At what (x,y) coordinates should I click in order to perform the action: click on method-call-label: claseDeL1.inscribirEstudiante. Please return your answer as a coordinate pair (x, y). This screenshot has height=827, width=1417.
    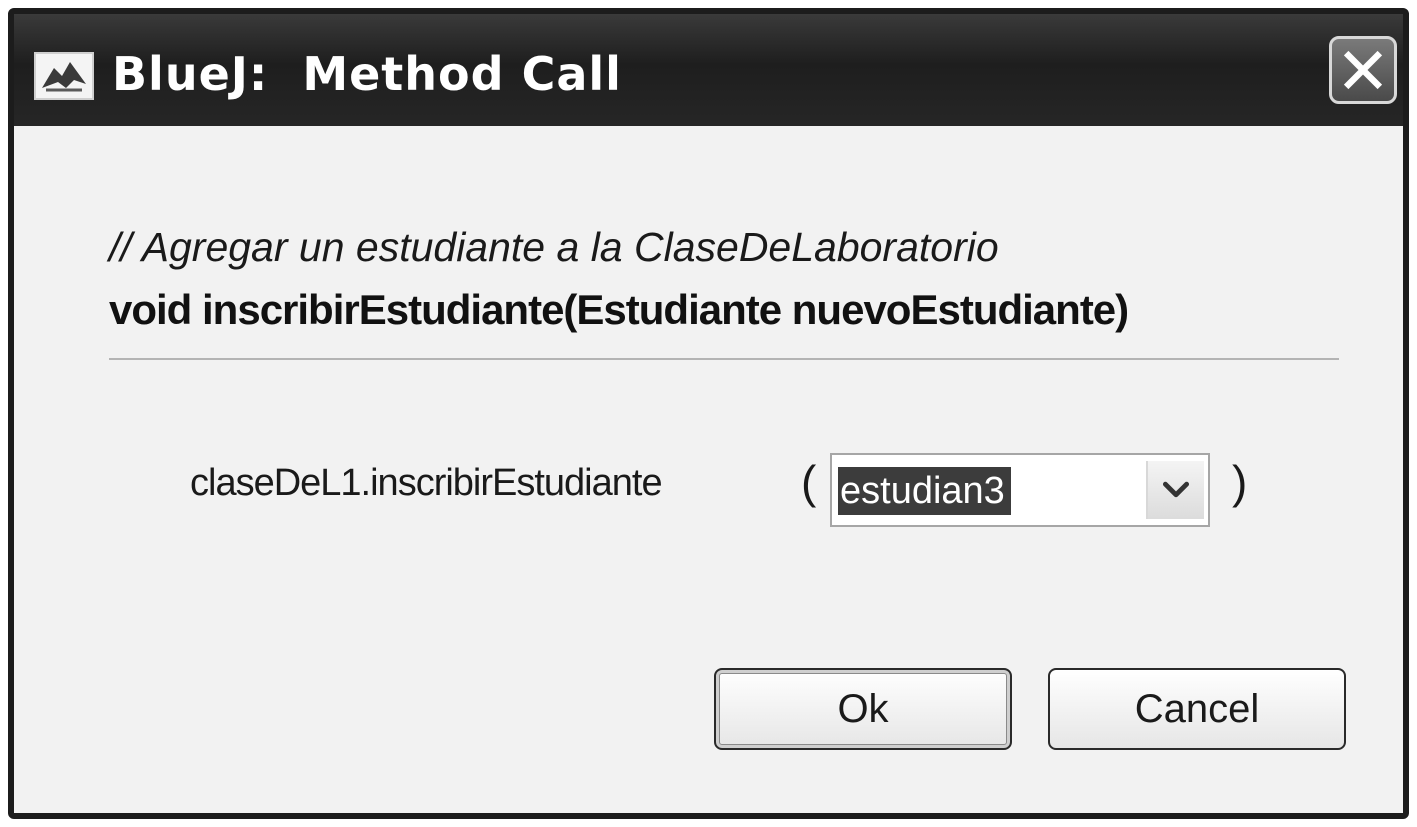
    Looking at the image, I should click on (426, 483).